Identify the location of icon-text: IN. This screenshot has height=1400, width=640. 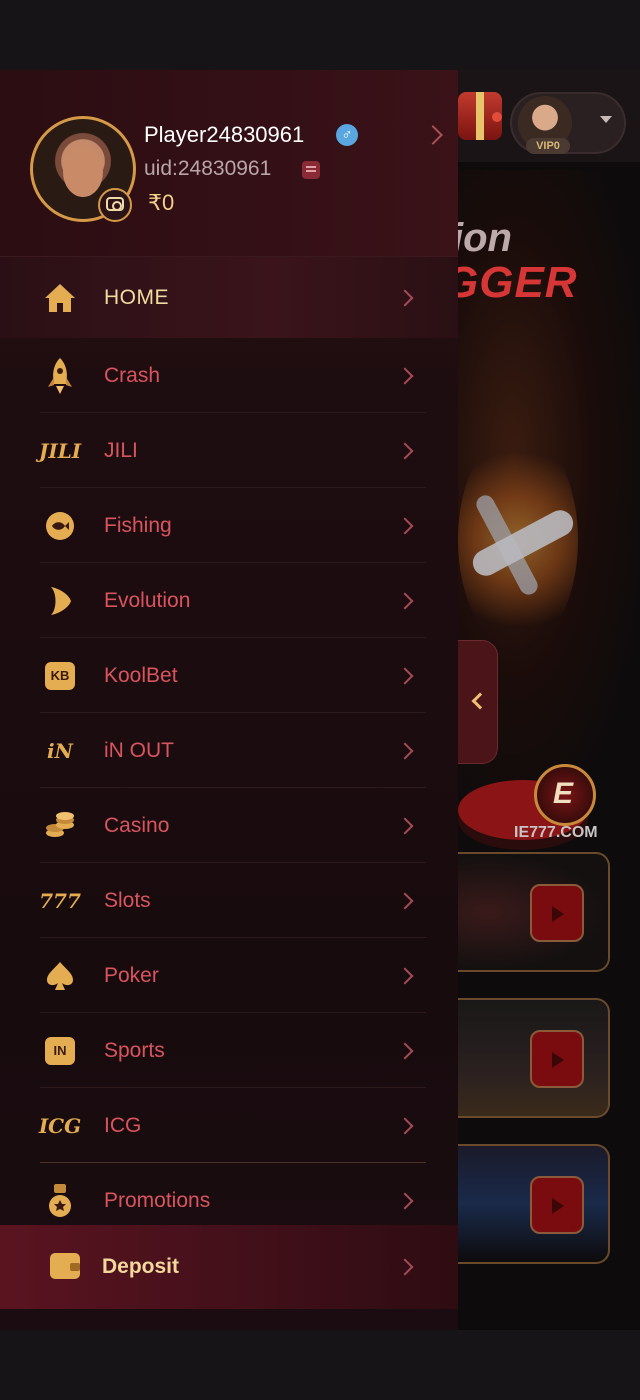
(60, 1050).